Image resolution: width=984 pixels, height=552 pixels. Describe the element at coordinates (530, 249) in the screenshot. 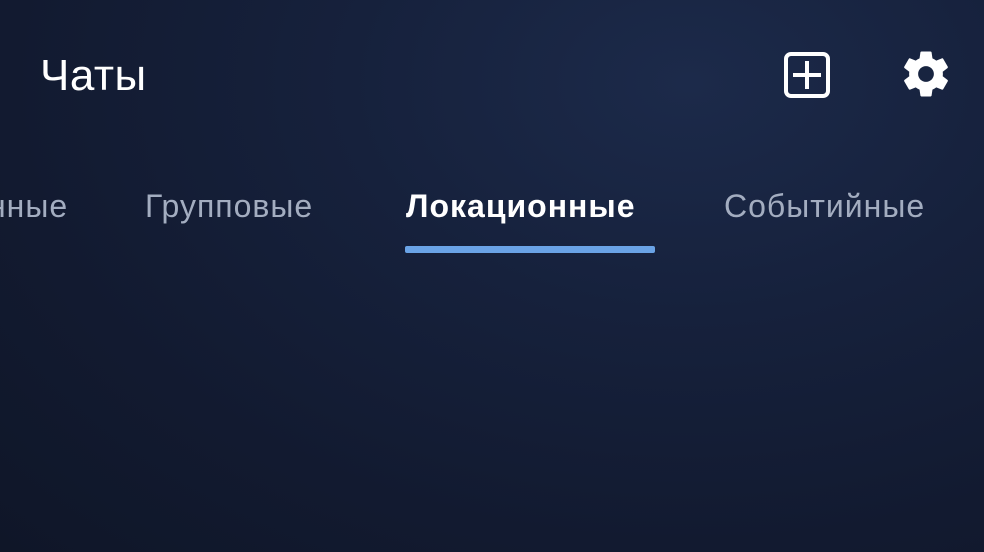

I see `active-tab-indicator` at that location.